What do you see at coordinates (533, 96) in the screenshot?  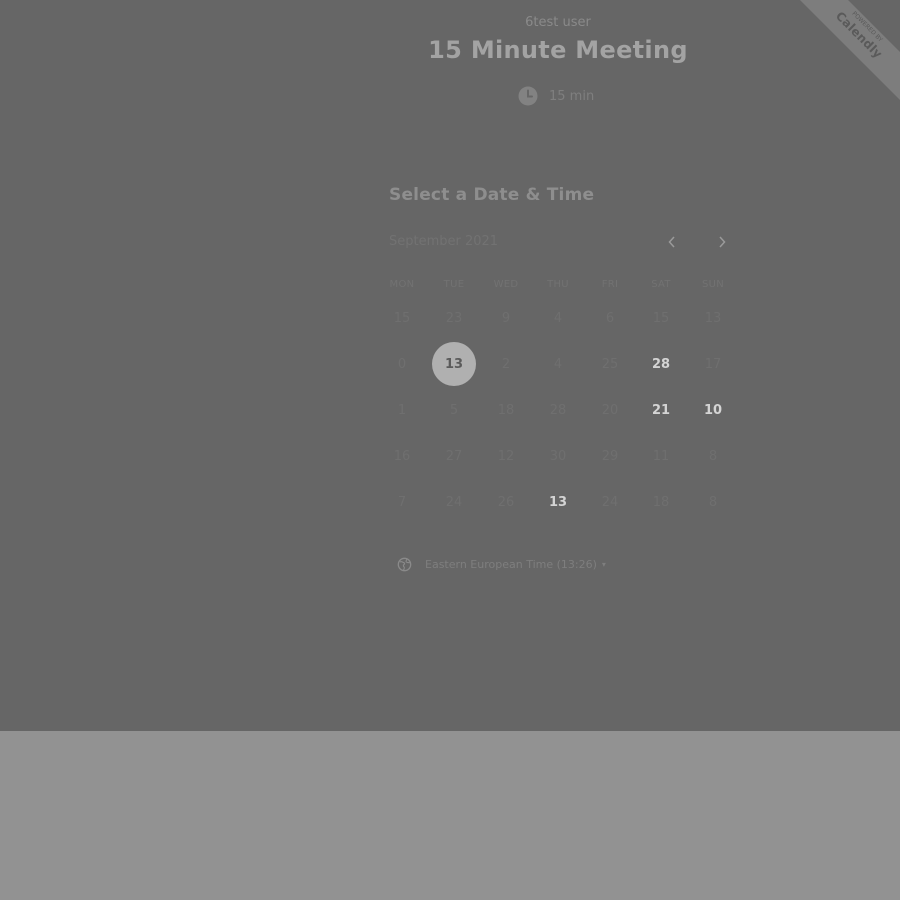 I see `clock-icon` at bounding box center [533, 96].